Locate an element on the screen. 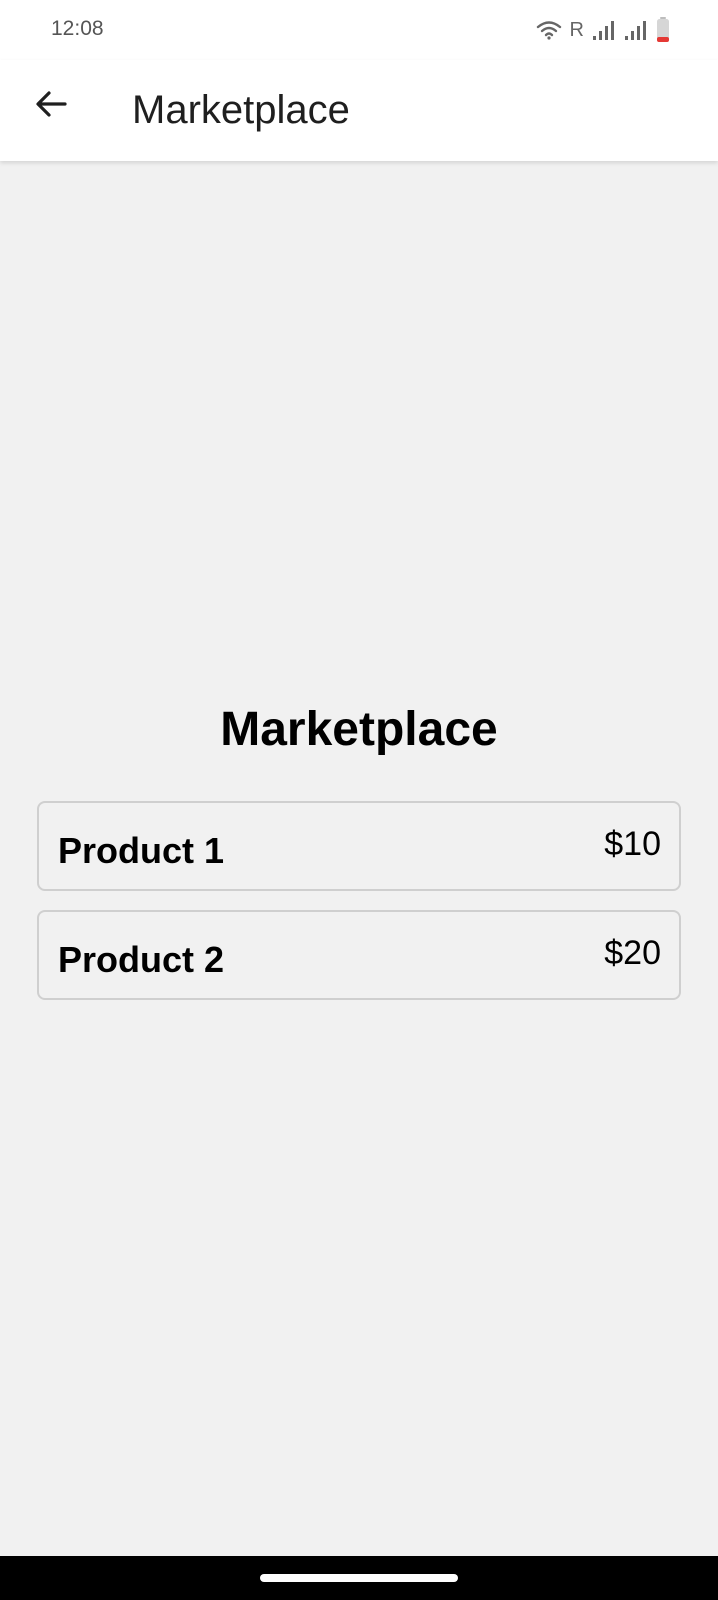 Image resolution: width=718 pixels, height=1600 pixels. status-icons: R is located at coordinates (603, 30).